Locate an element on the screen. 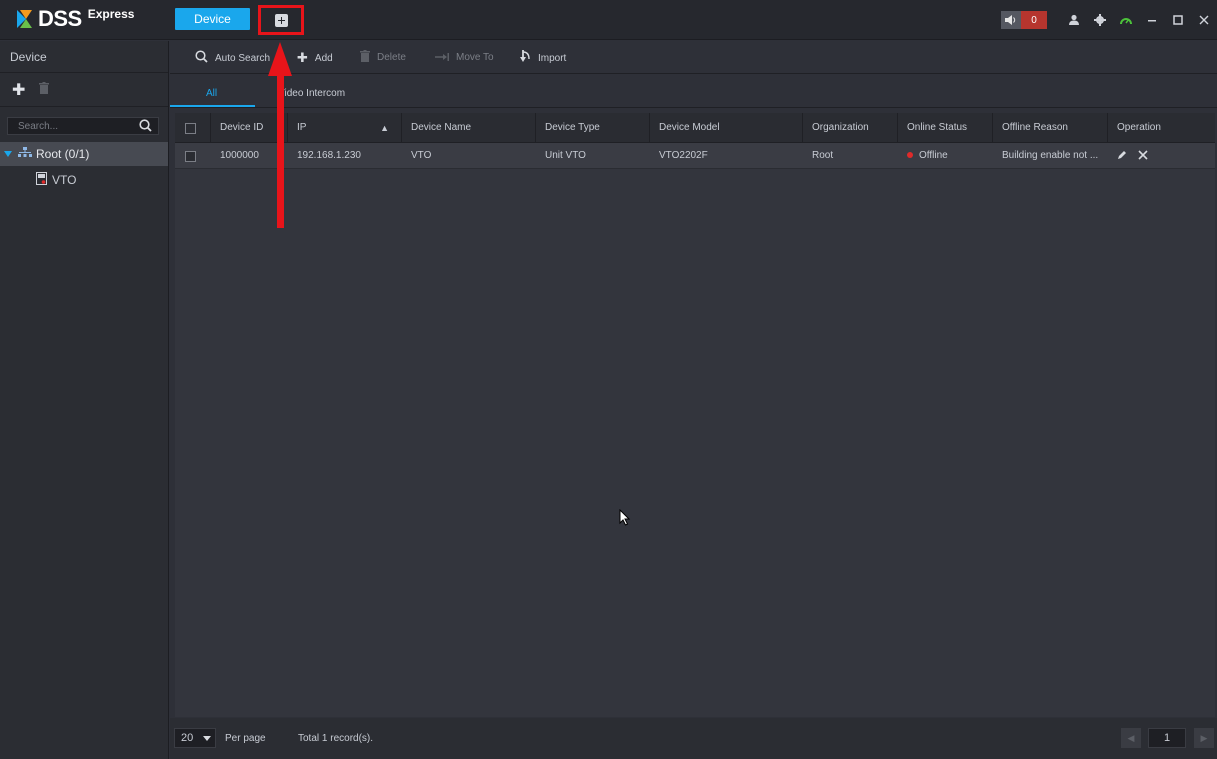 This screenshot has height=759, width=1217. delete-x-icon is located at coordinates (1143, 156).